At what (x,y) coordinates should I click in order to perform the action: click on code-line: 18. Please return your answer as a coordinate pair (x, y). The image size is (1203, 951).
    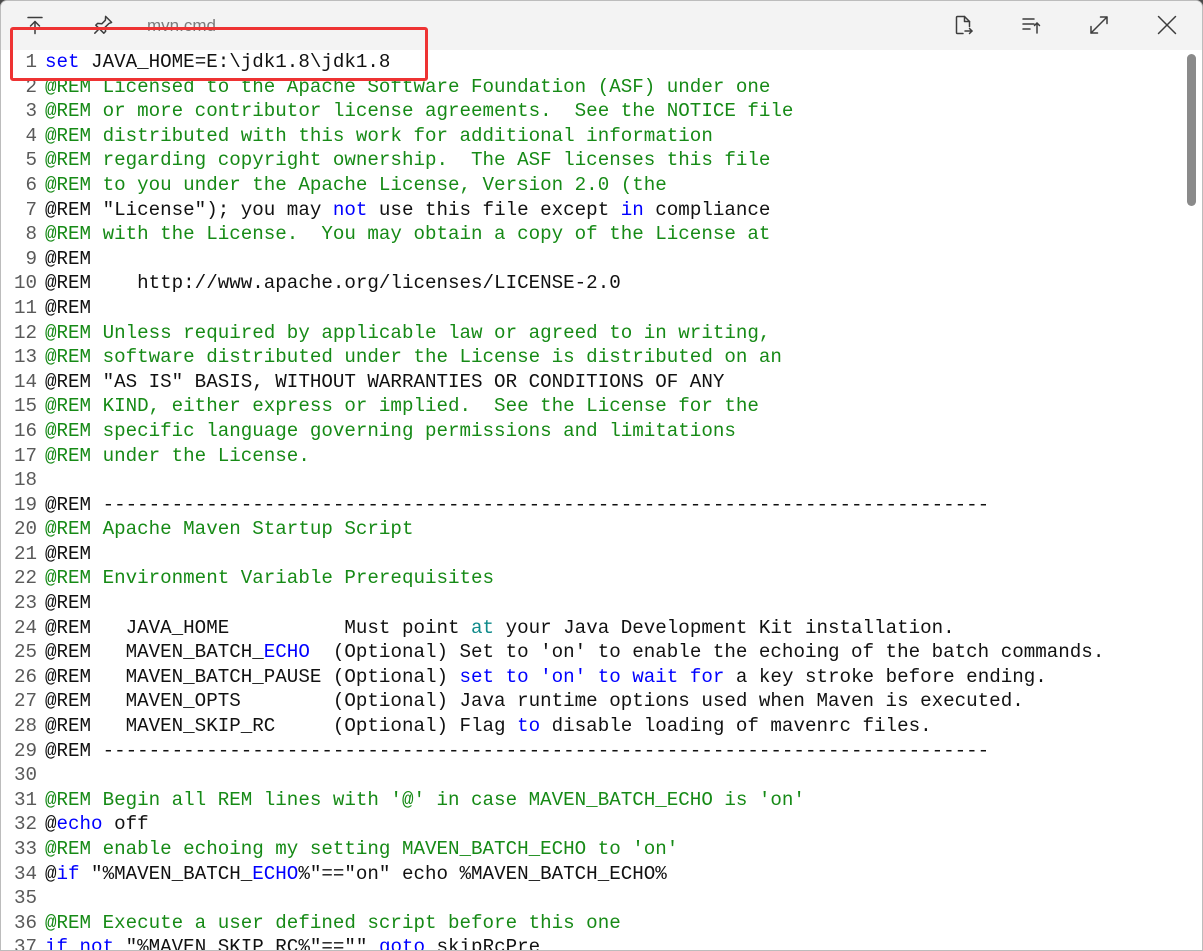
    Looking at the image, I should click on (590, 480).